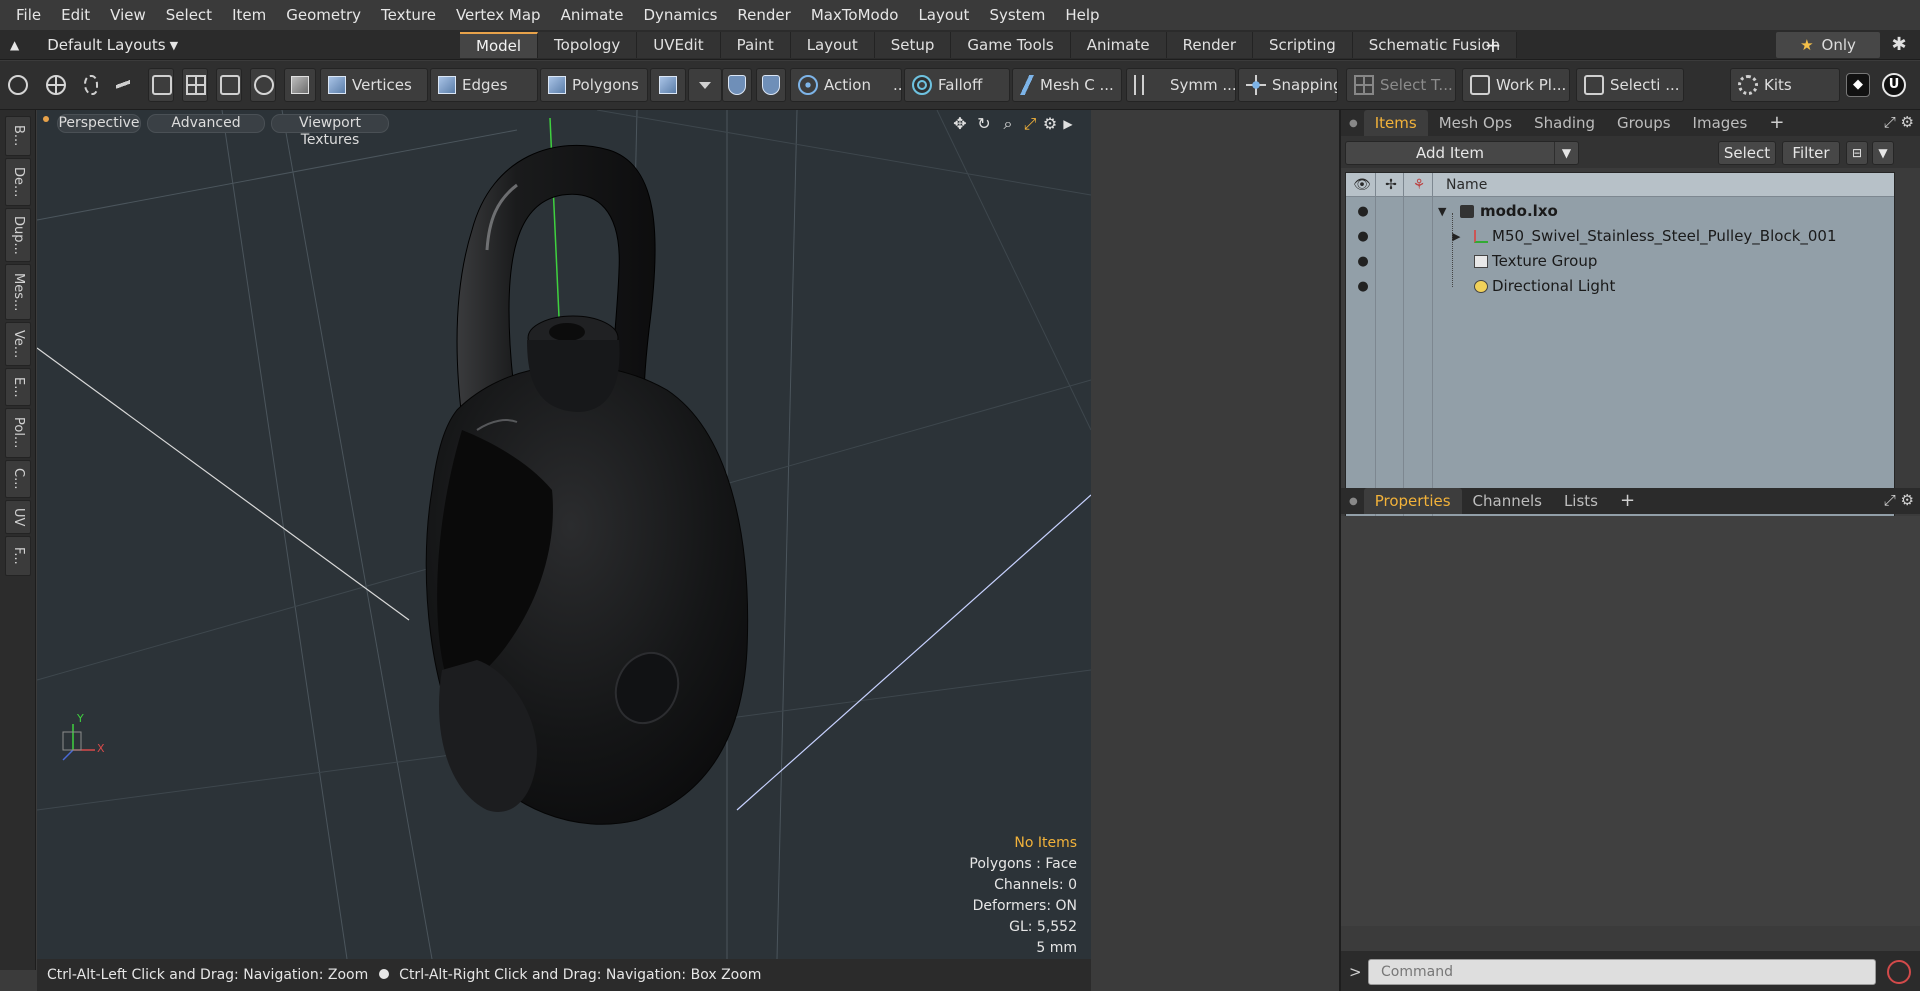  Describe the element at coordinates (263, 85) in the screenshot. I see `pie-button` at that location.